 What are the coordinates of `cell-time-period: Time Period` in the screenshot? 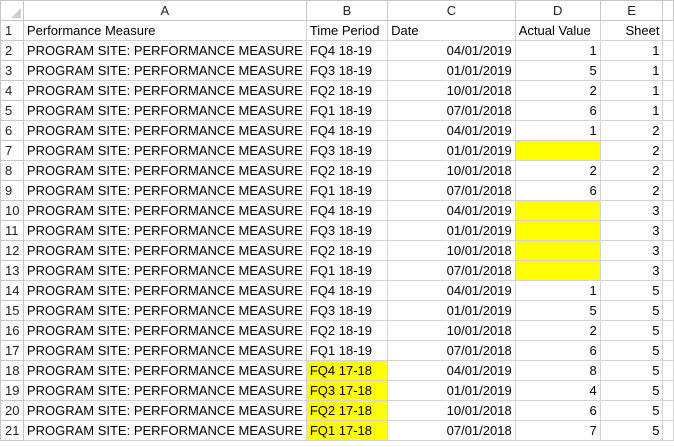 It's located at (347, 30).